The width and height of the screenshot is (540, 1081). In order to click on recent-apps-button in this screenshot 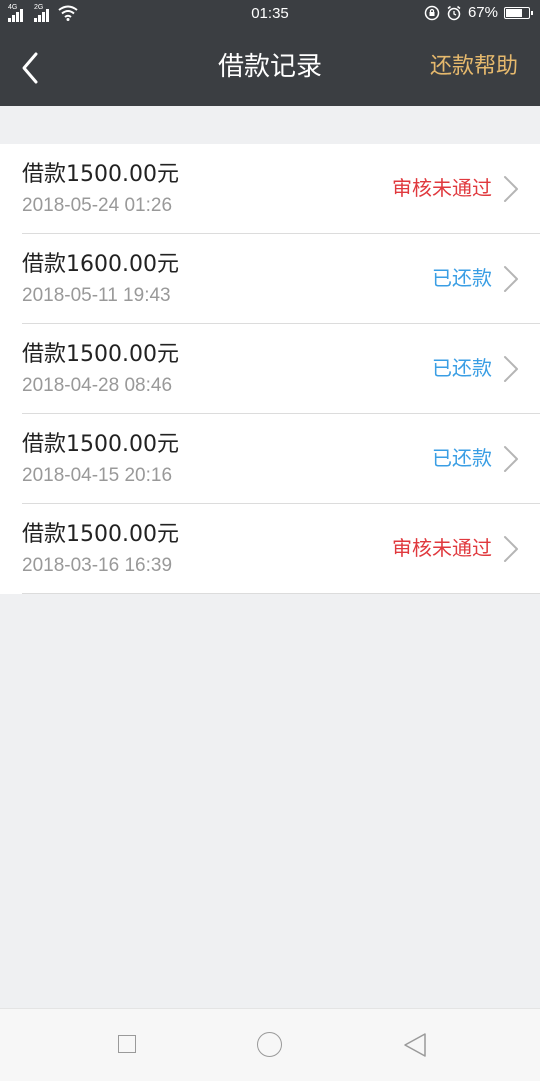, I will do `click(127, 1044)`.